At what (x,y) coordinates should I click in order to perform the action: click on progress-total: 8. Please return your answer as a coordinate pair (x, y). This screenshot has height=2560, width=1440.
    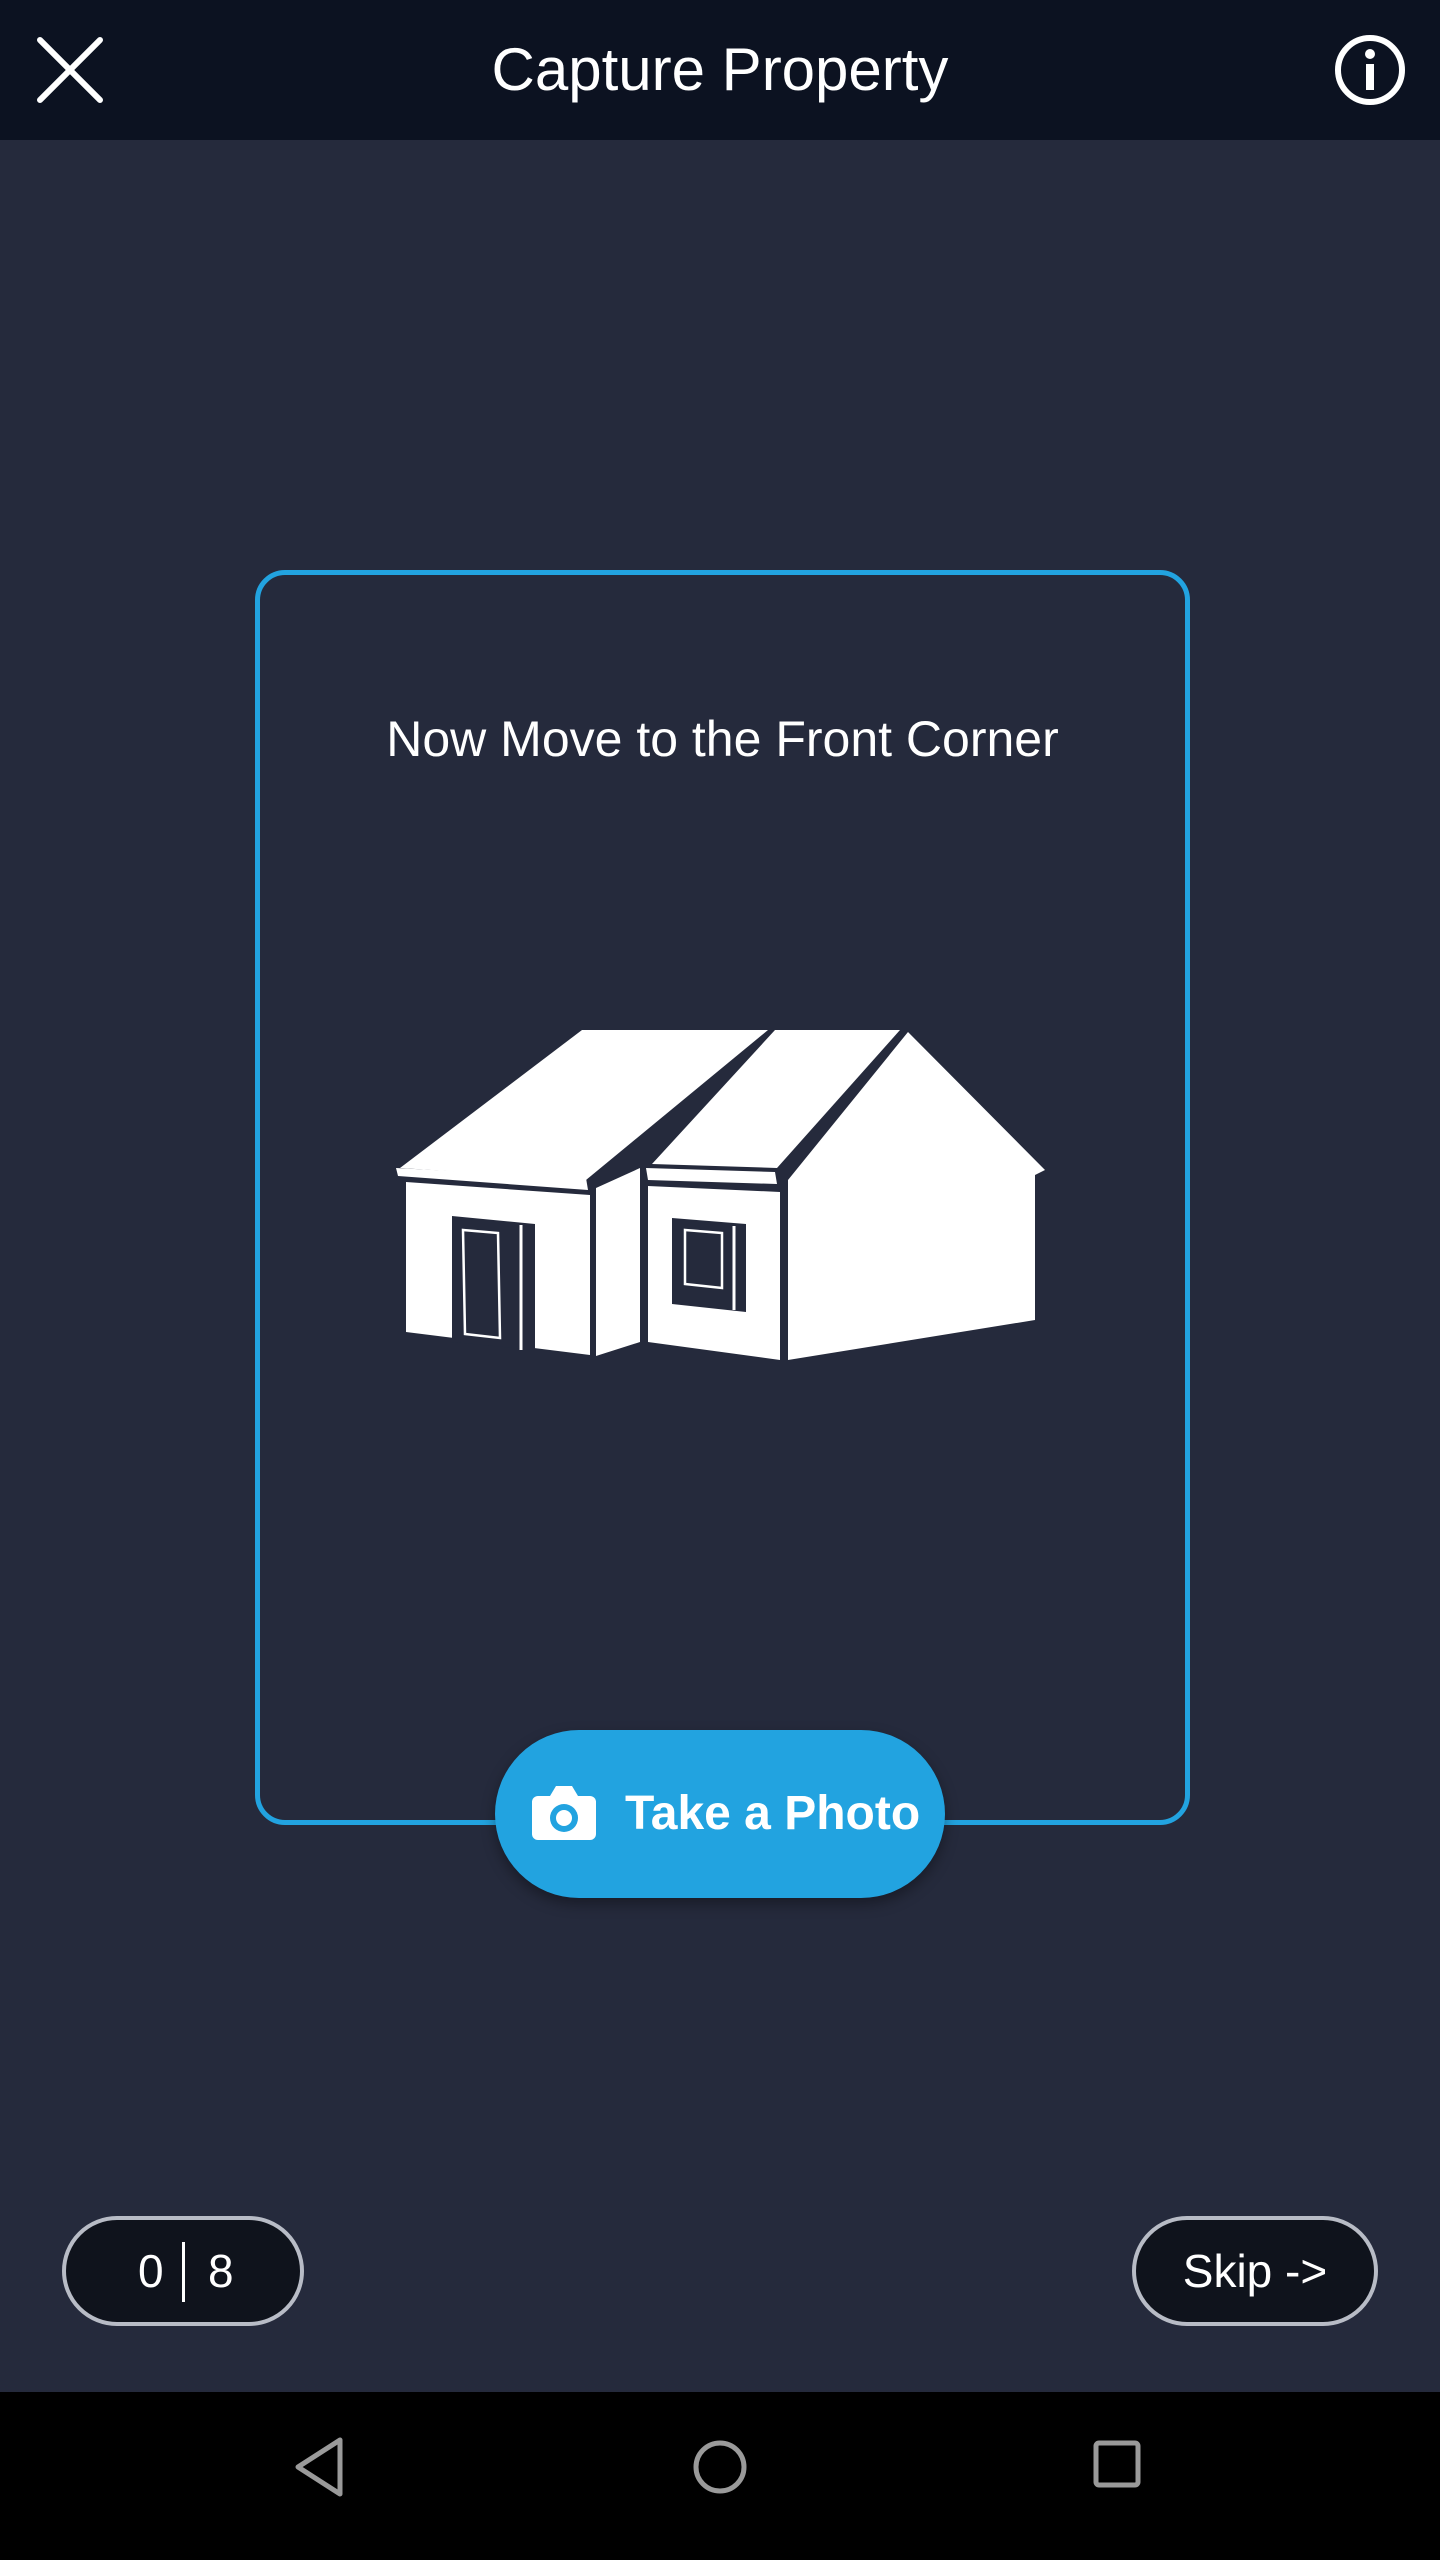
    Looking at the image, I should click on (221, 2271).